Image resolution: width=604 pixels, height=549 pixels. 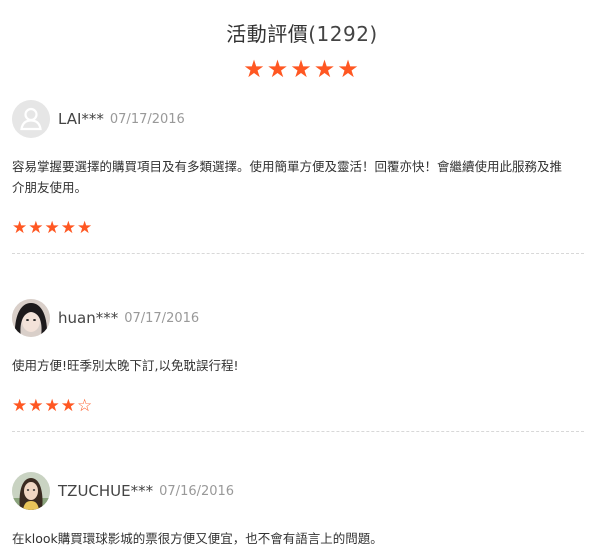 I want to click on review-date: 07/16/2016, so click(x=197, y=491).